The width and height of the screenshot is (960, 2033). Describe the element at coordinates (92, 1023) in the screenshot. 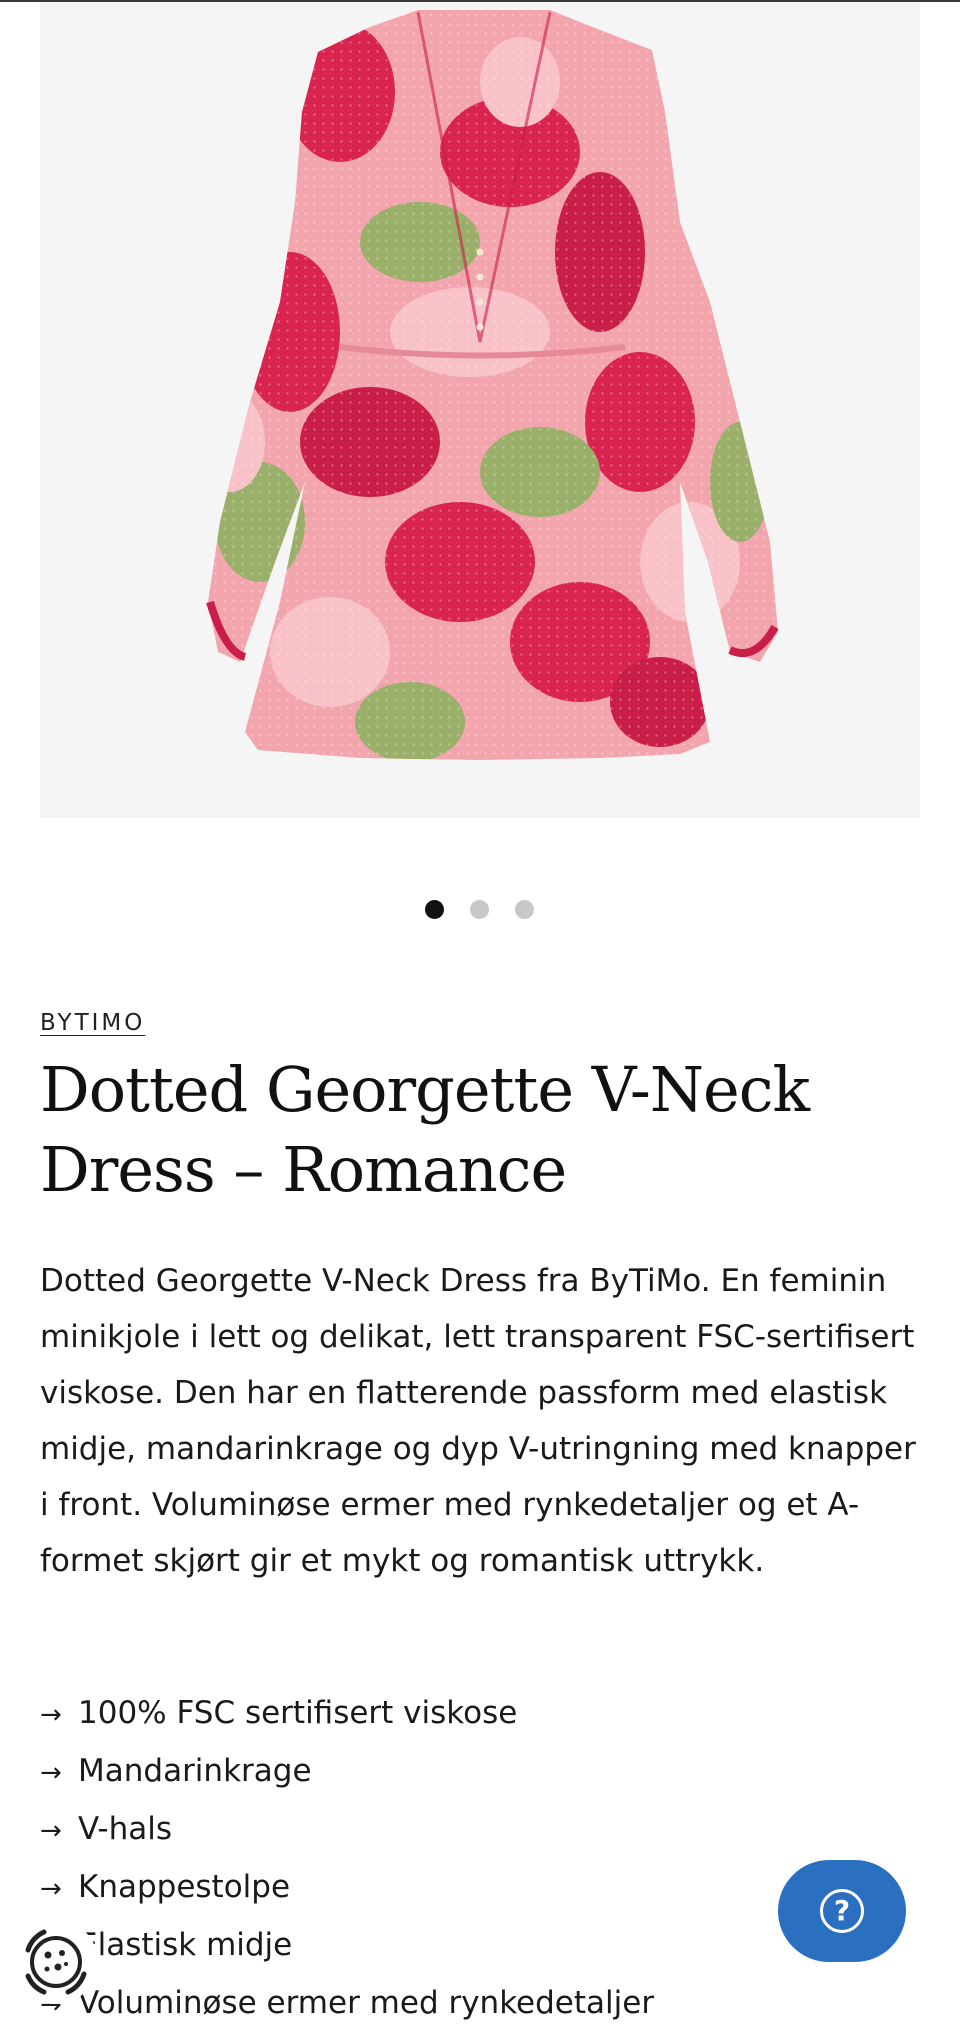

I see `brand-link: BYTIMO` at that location.